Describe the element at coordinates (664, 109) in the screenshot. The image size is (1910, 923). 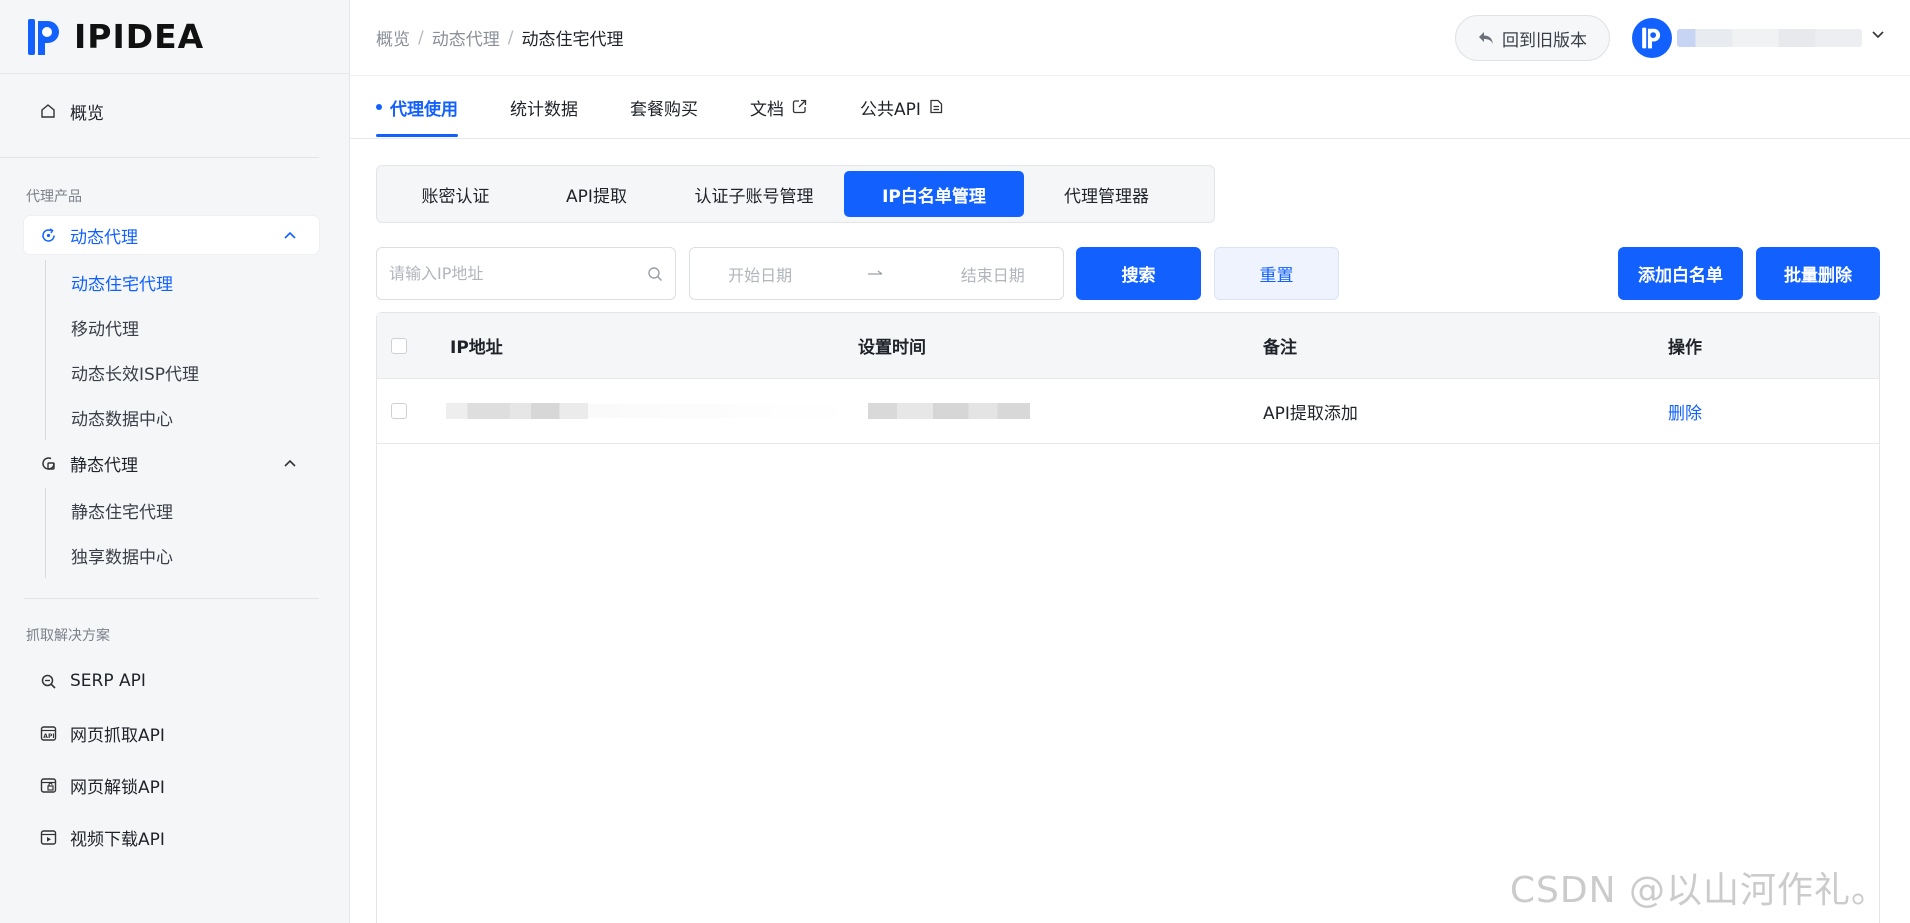
I see `tab-label: 套餐购买` at that location.